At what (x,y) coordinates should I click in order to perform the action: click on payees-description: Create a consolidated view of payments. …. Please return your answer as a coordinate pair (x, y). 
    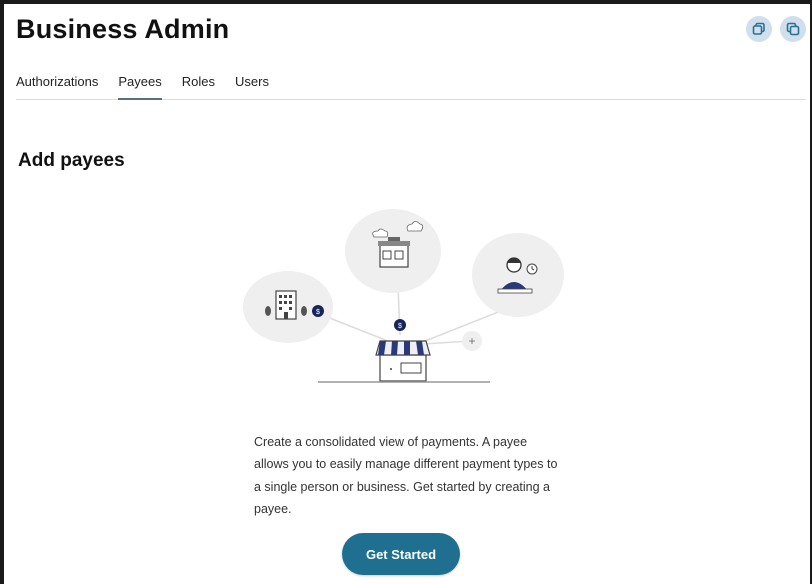
    Looking at the image, I should click on (406, 475).